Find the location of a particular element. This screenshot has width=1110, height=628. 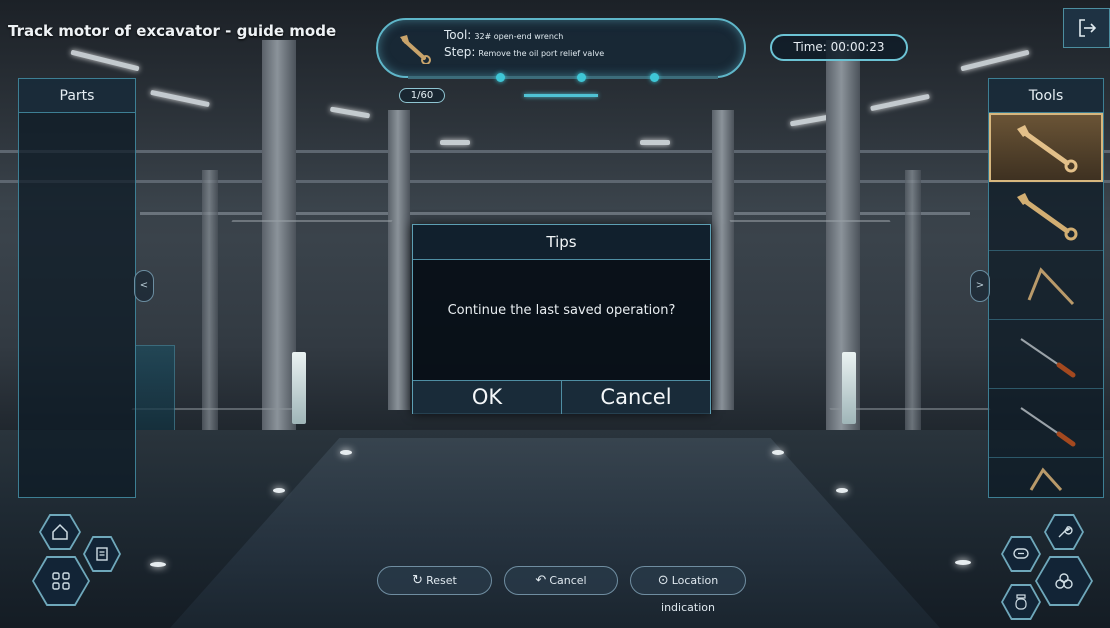

reset-button: ↻ Reset is located at coordinates (434, 580).